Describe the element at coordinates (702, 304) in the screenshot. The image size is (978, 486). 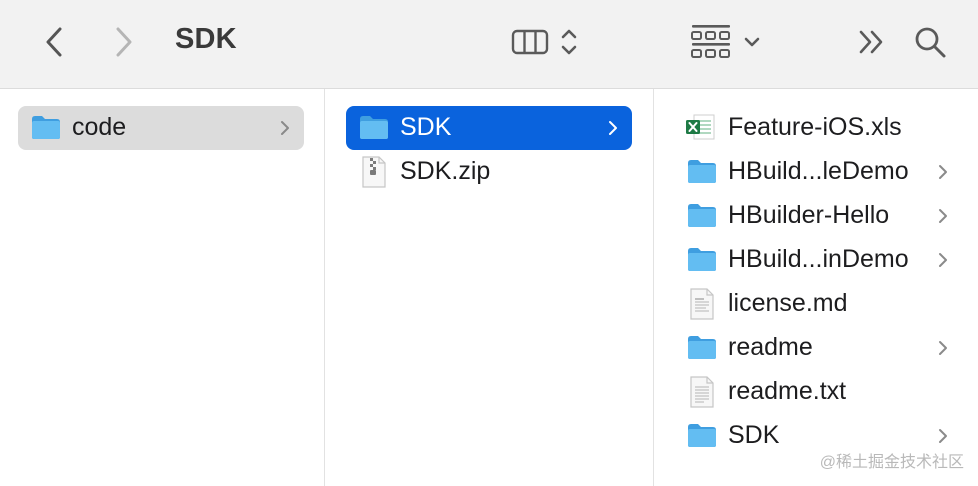
I see `document-icon` at that location.